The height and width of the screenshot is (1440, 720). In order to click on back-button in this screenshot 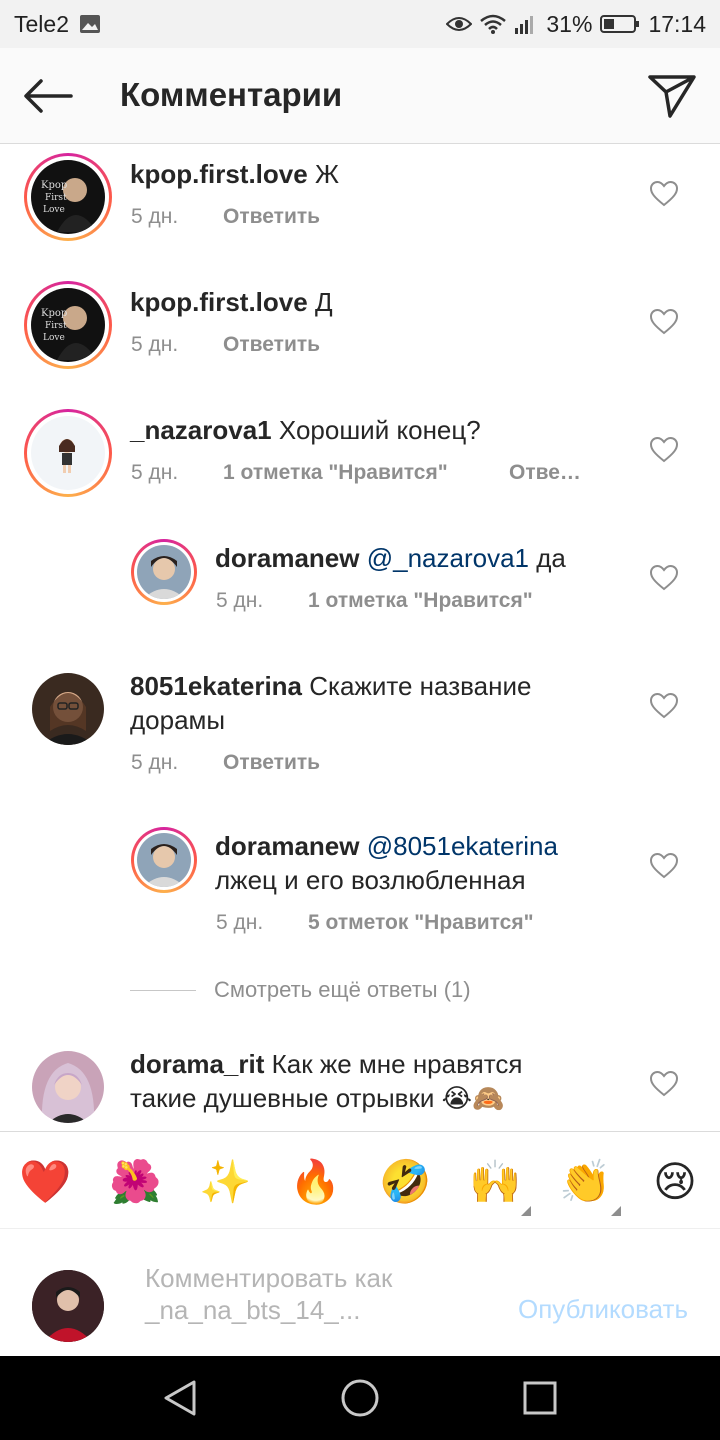, I will do `click(48, 96)`.